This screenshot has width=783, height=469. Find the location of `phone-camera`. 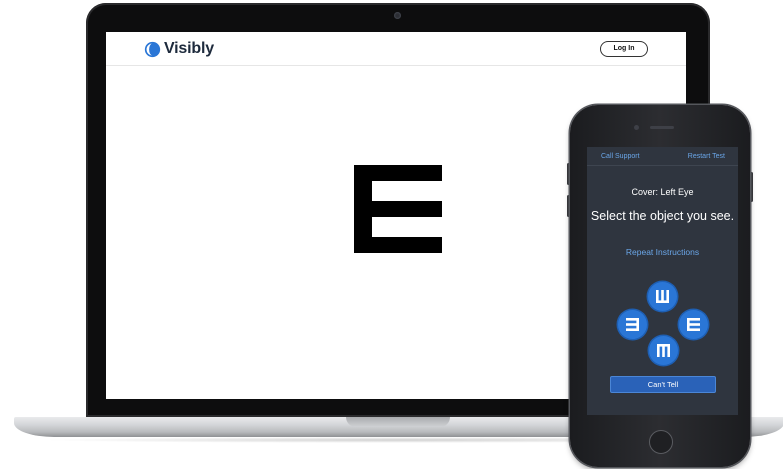

phone-camera is located at coordinates (636, 127).